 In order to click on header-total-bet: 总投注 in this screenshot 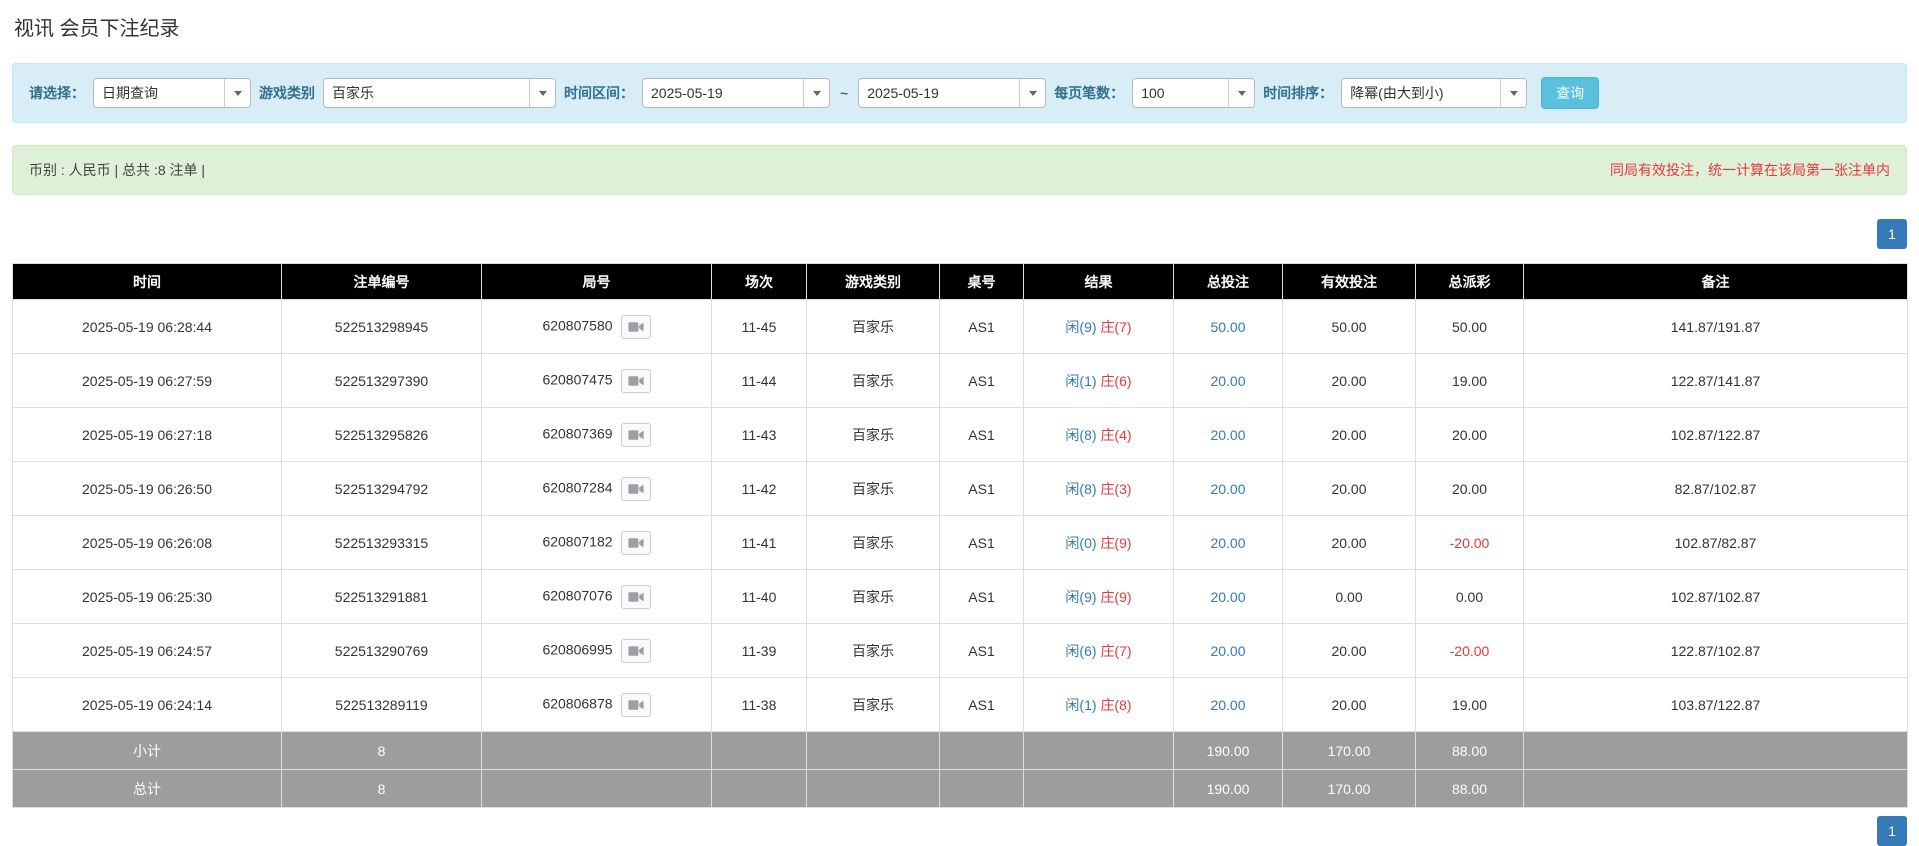, I will do `click(1228, 281)`.